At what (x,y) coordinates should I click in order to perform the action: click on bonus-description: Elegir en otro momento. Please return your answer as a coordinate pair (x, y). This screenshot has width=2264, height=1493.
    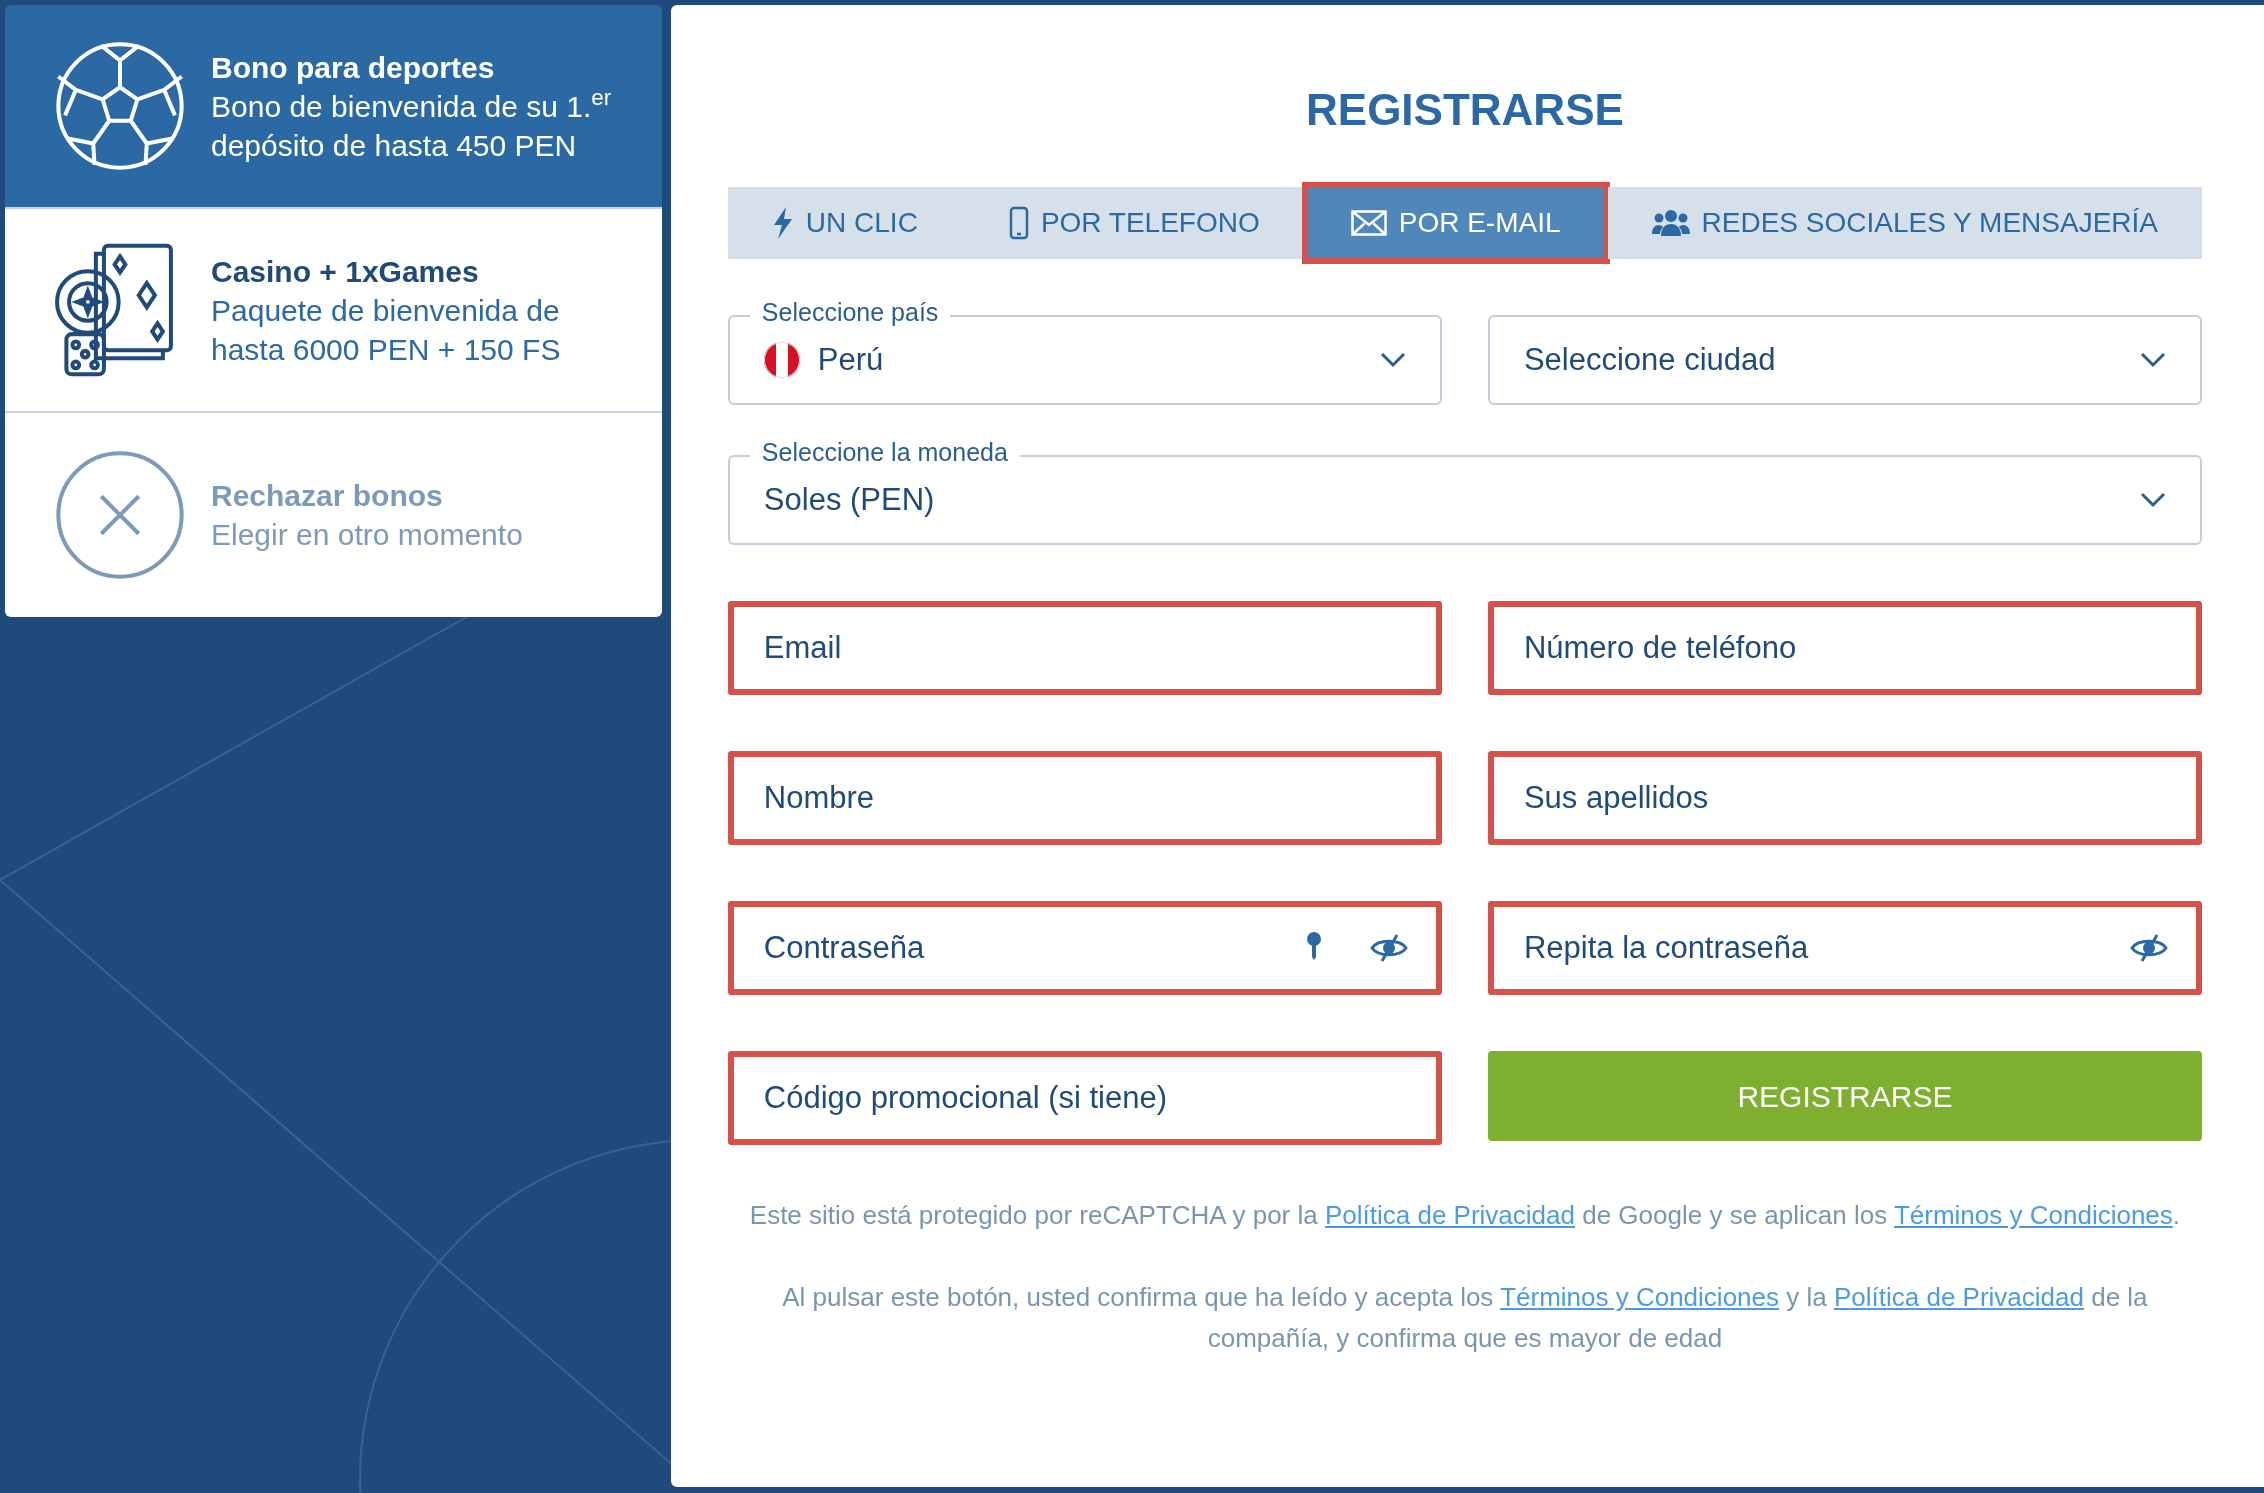
    Looking at the image, I should click on (367, 535).